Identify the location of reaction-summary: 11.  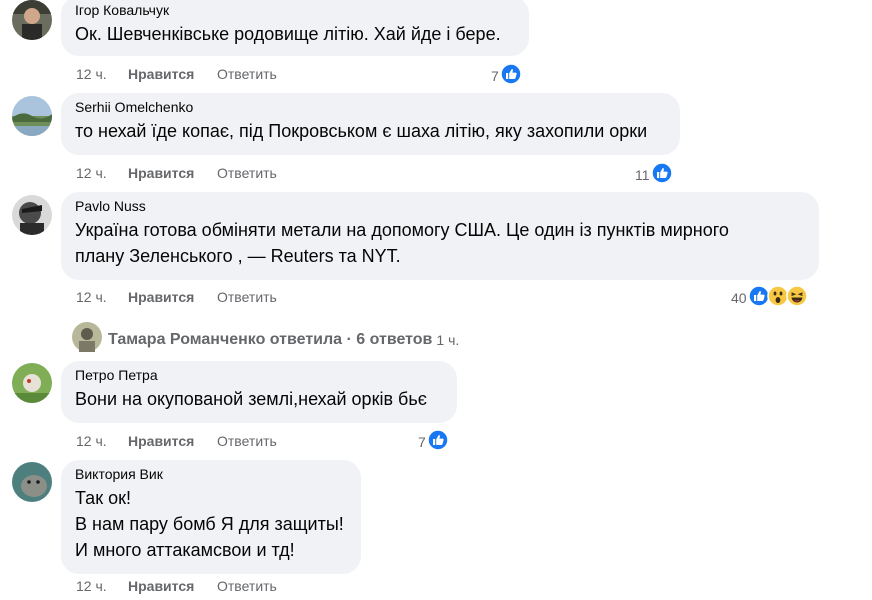
(654, 174).